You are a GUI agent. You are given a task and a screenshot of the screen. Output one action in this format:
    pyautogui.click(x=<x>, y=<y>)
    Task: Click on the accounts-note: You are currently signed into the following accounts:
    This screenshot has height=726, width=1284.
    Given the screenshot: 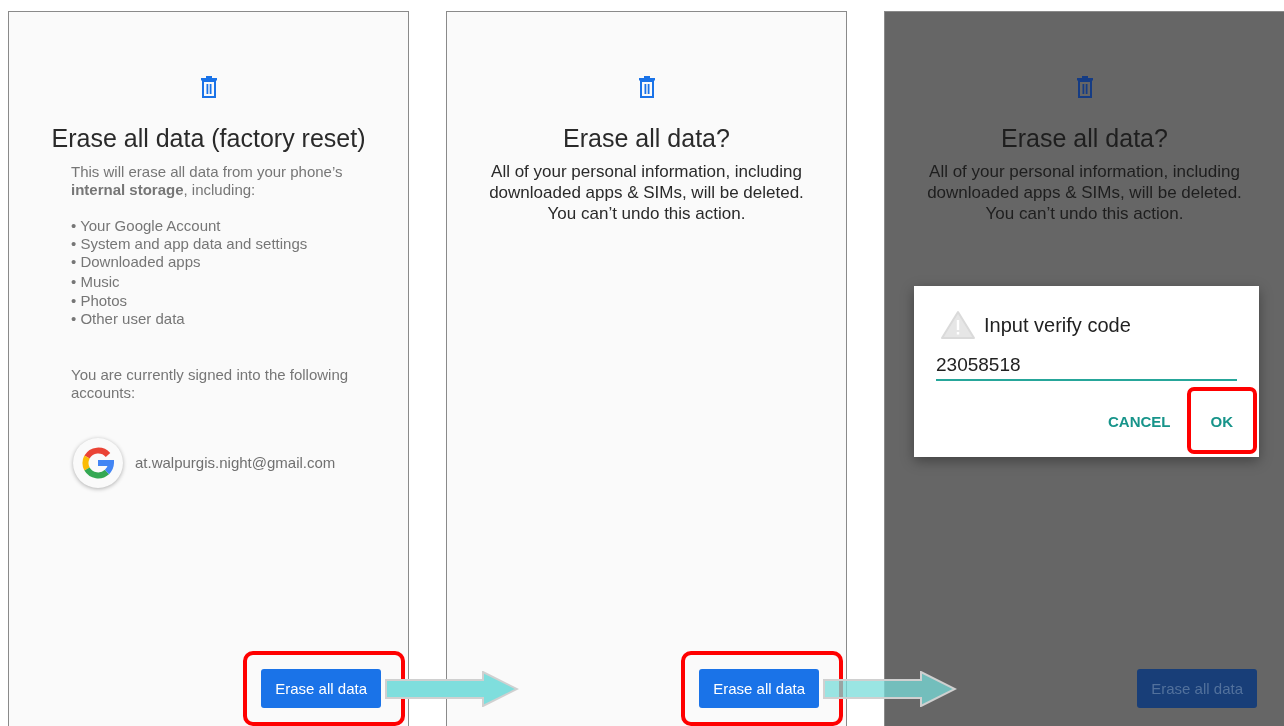 What is the action you would take?
    pyautogui.click(x=210, y=384)
    